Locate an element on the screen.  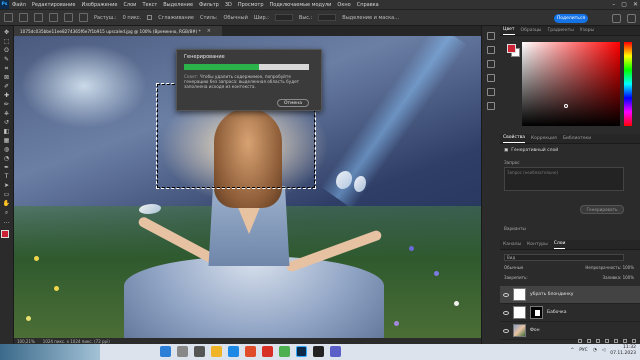
history-icon is located at coordinates (491, 36).